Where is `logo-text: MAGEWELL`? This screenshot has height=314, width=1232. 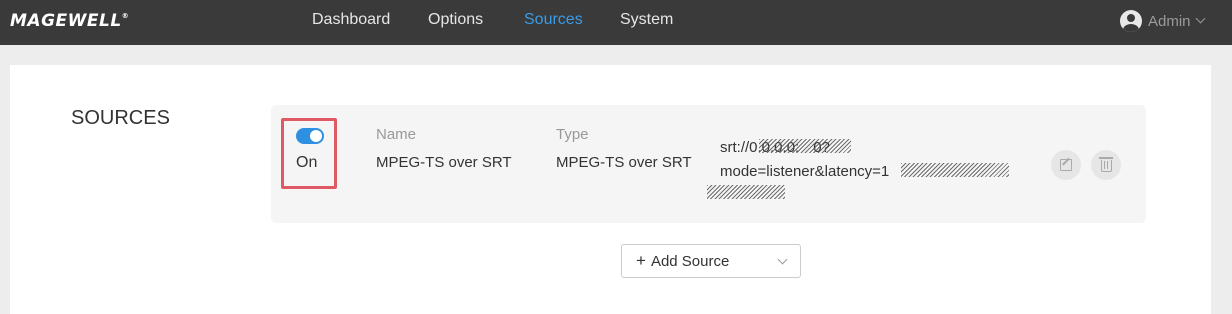 logo-text: MAGEWELL is located at coordinates (66, 21).